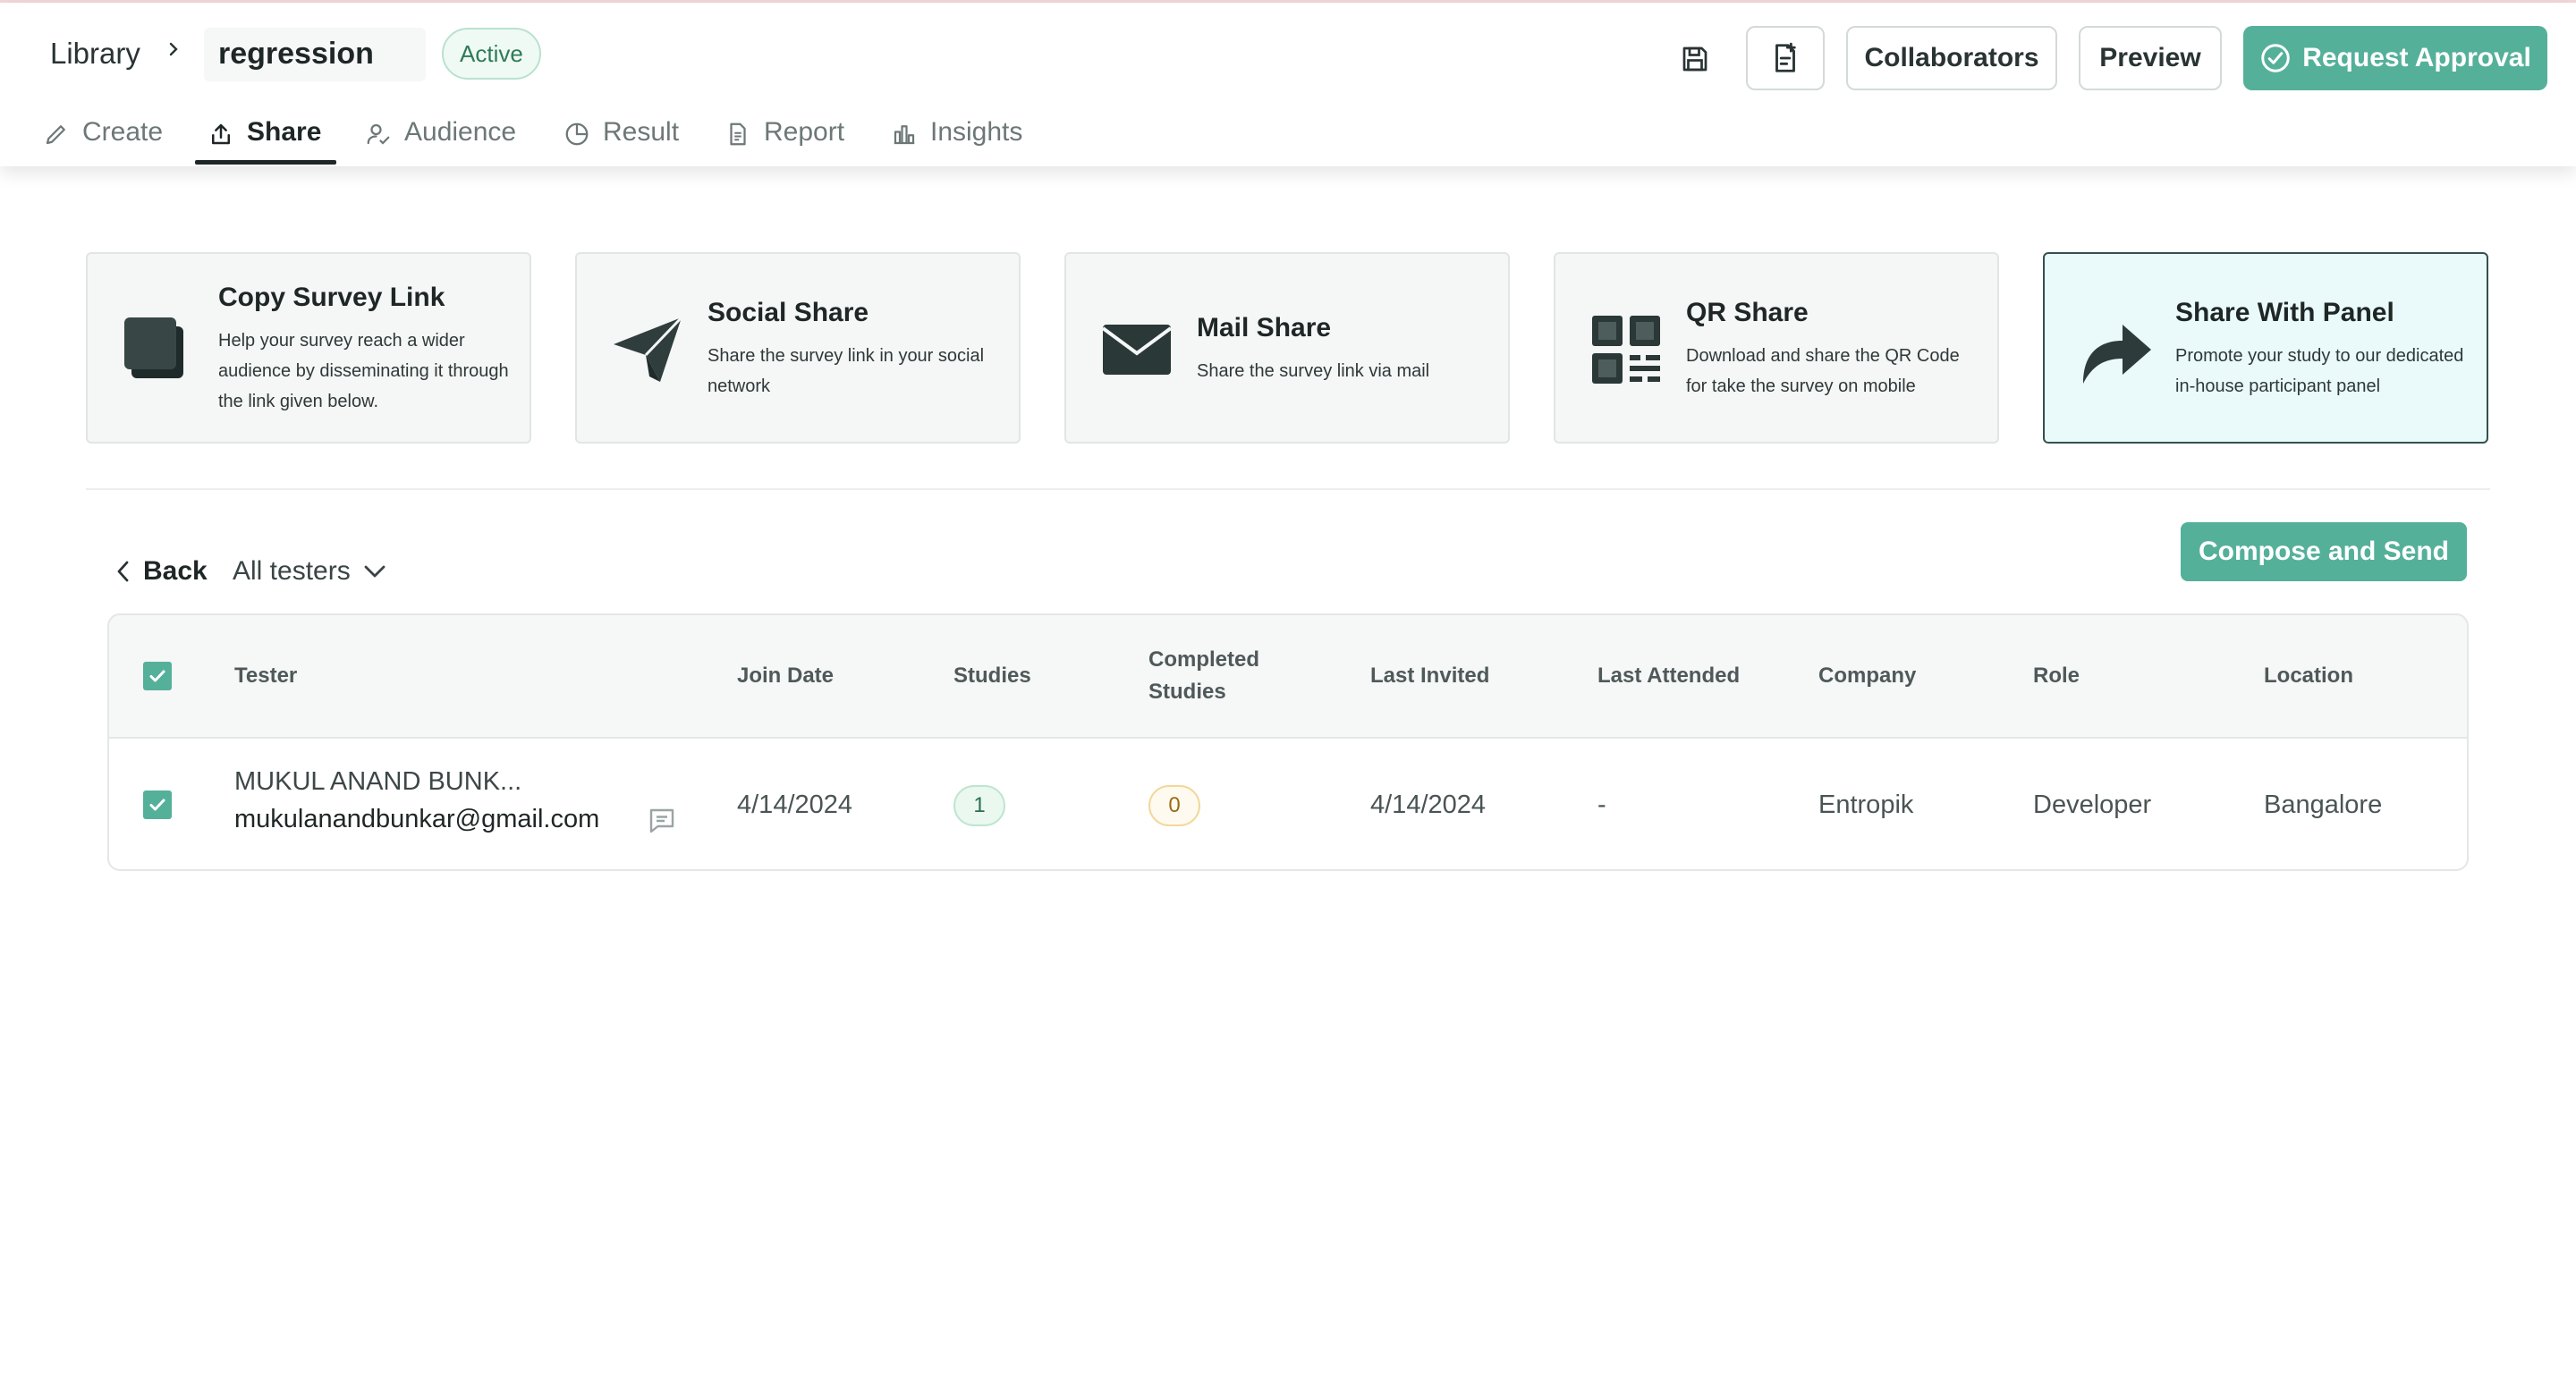  Describe the element at coordinates (221, 134) in the screenshot. I see `upload-icon` at that location.